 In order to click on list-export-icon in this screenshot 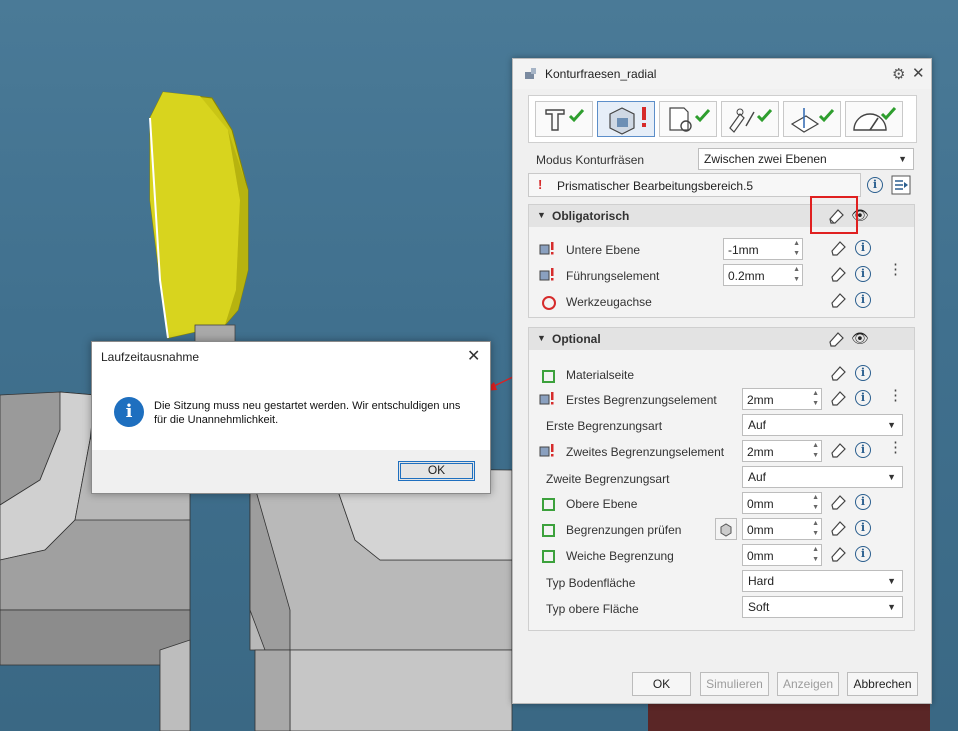, I will do `click(901, 185)`.